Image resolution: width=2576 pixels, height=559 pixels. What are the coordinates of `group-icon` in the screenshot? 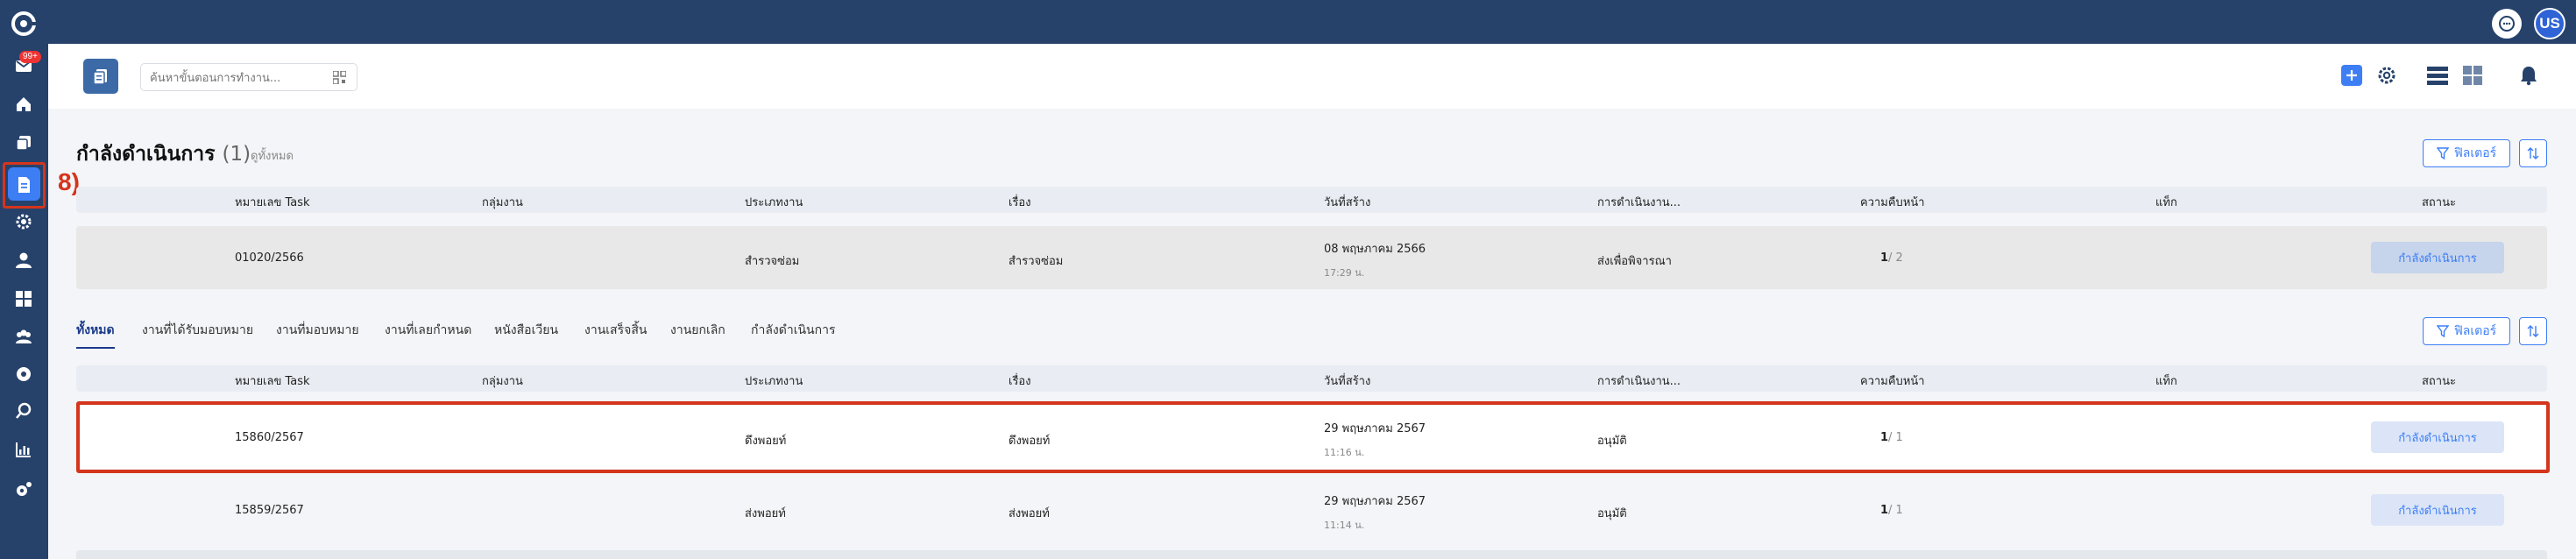 It's located at (23, 337).